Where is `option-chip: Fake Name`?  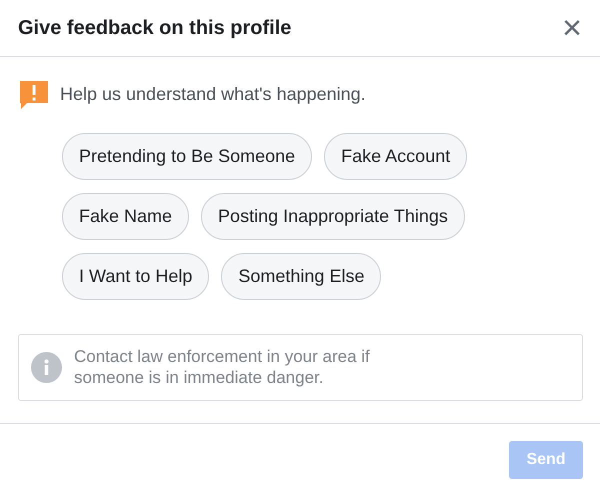 option-chip: Fake Name is located at coordinates (126, 216).